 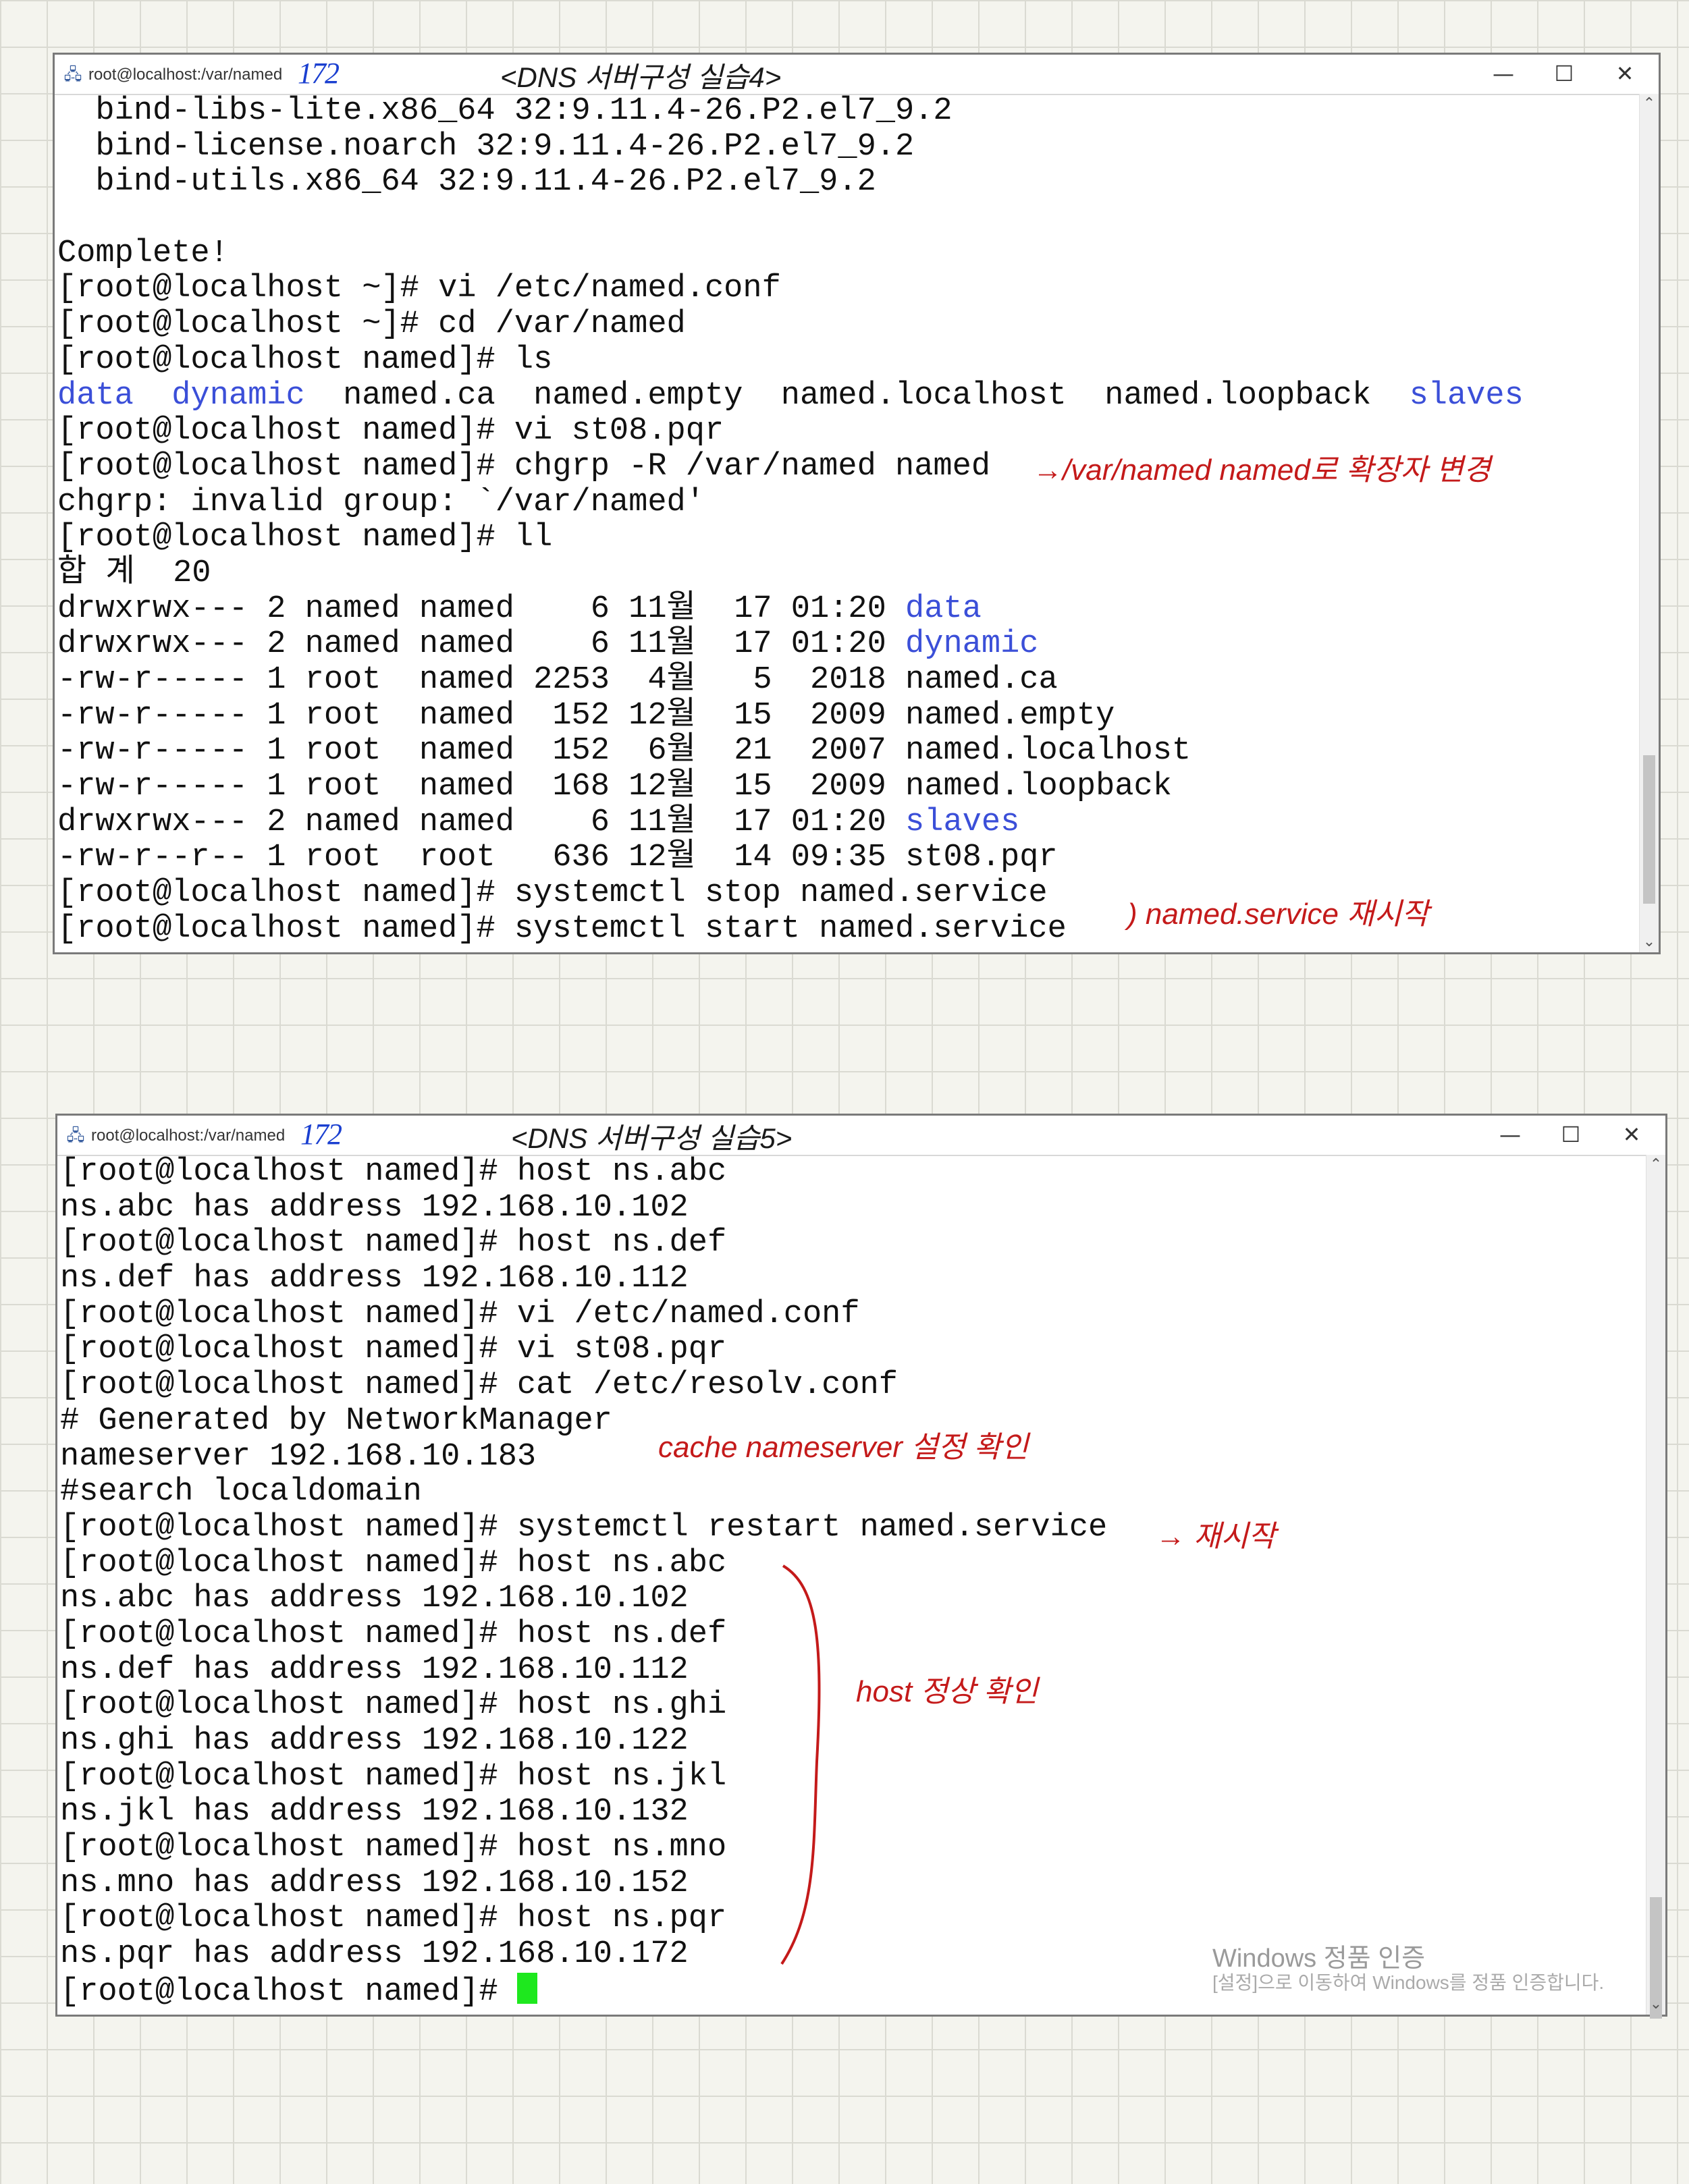 I want to click on terminal-line: [root@localhost named]# ll, so click(x=848, y=538).